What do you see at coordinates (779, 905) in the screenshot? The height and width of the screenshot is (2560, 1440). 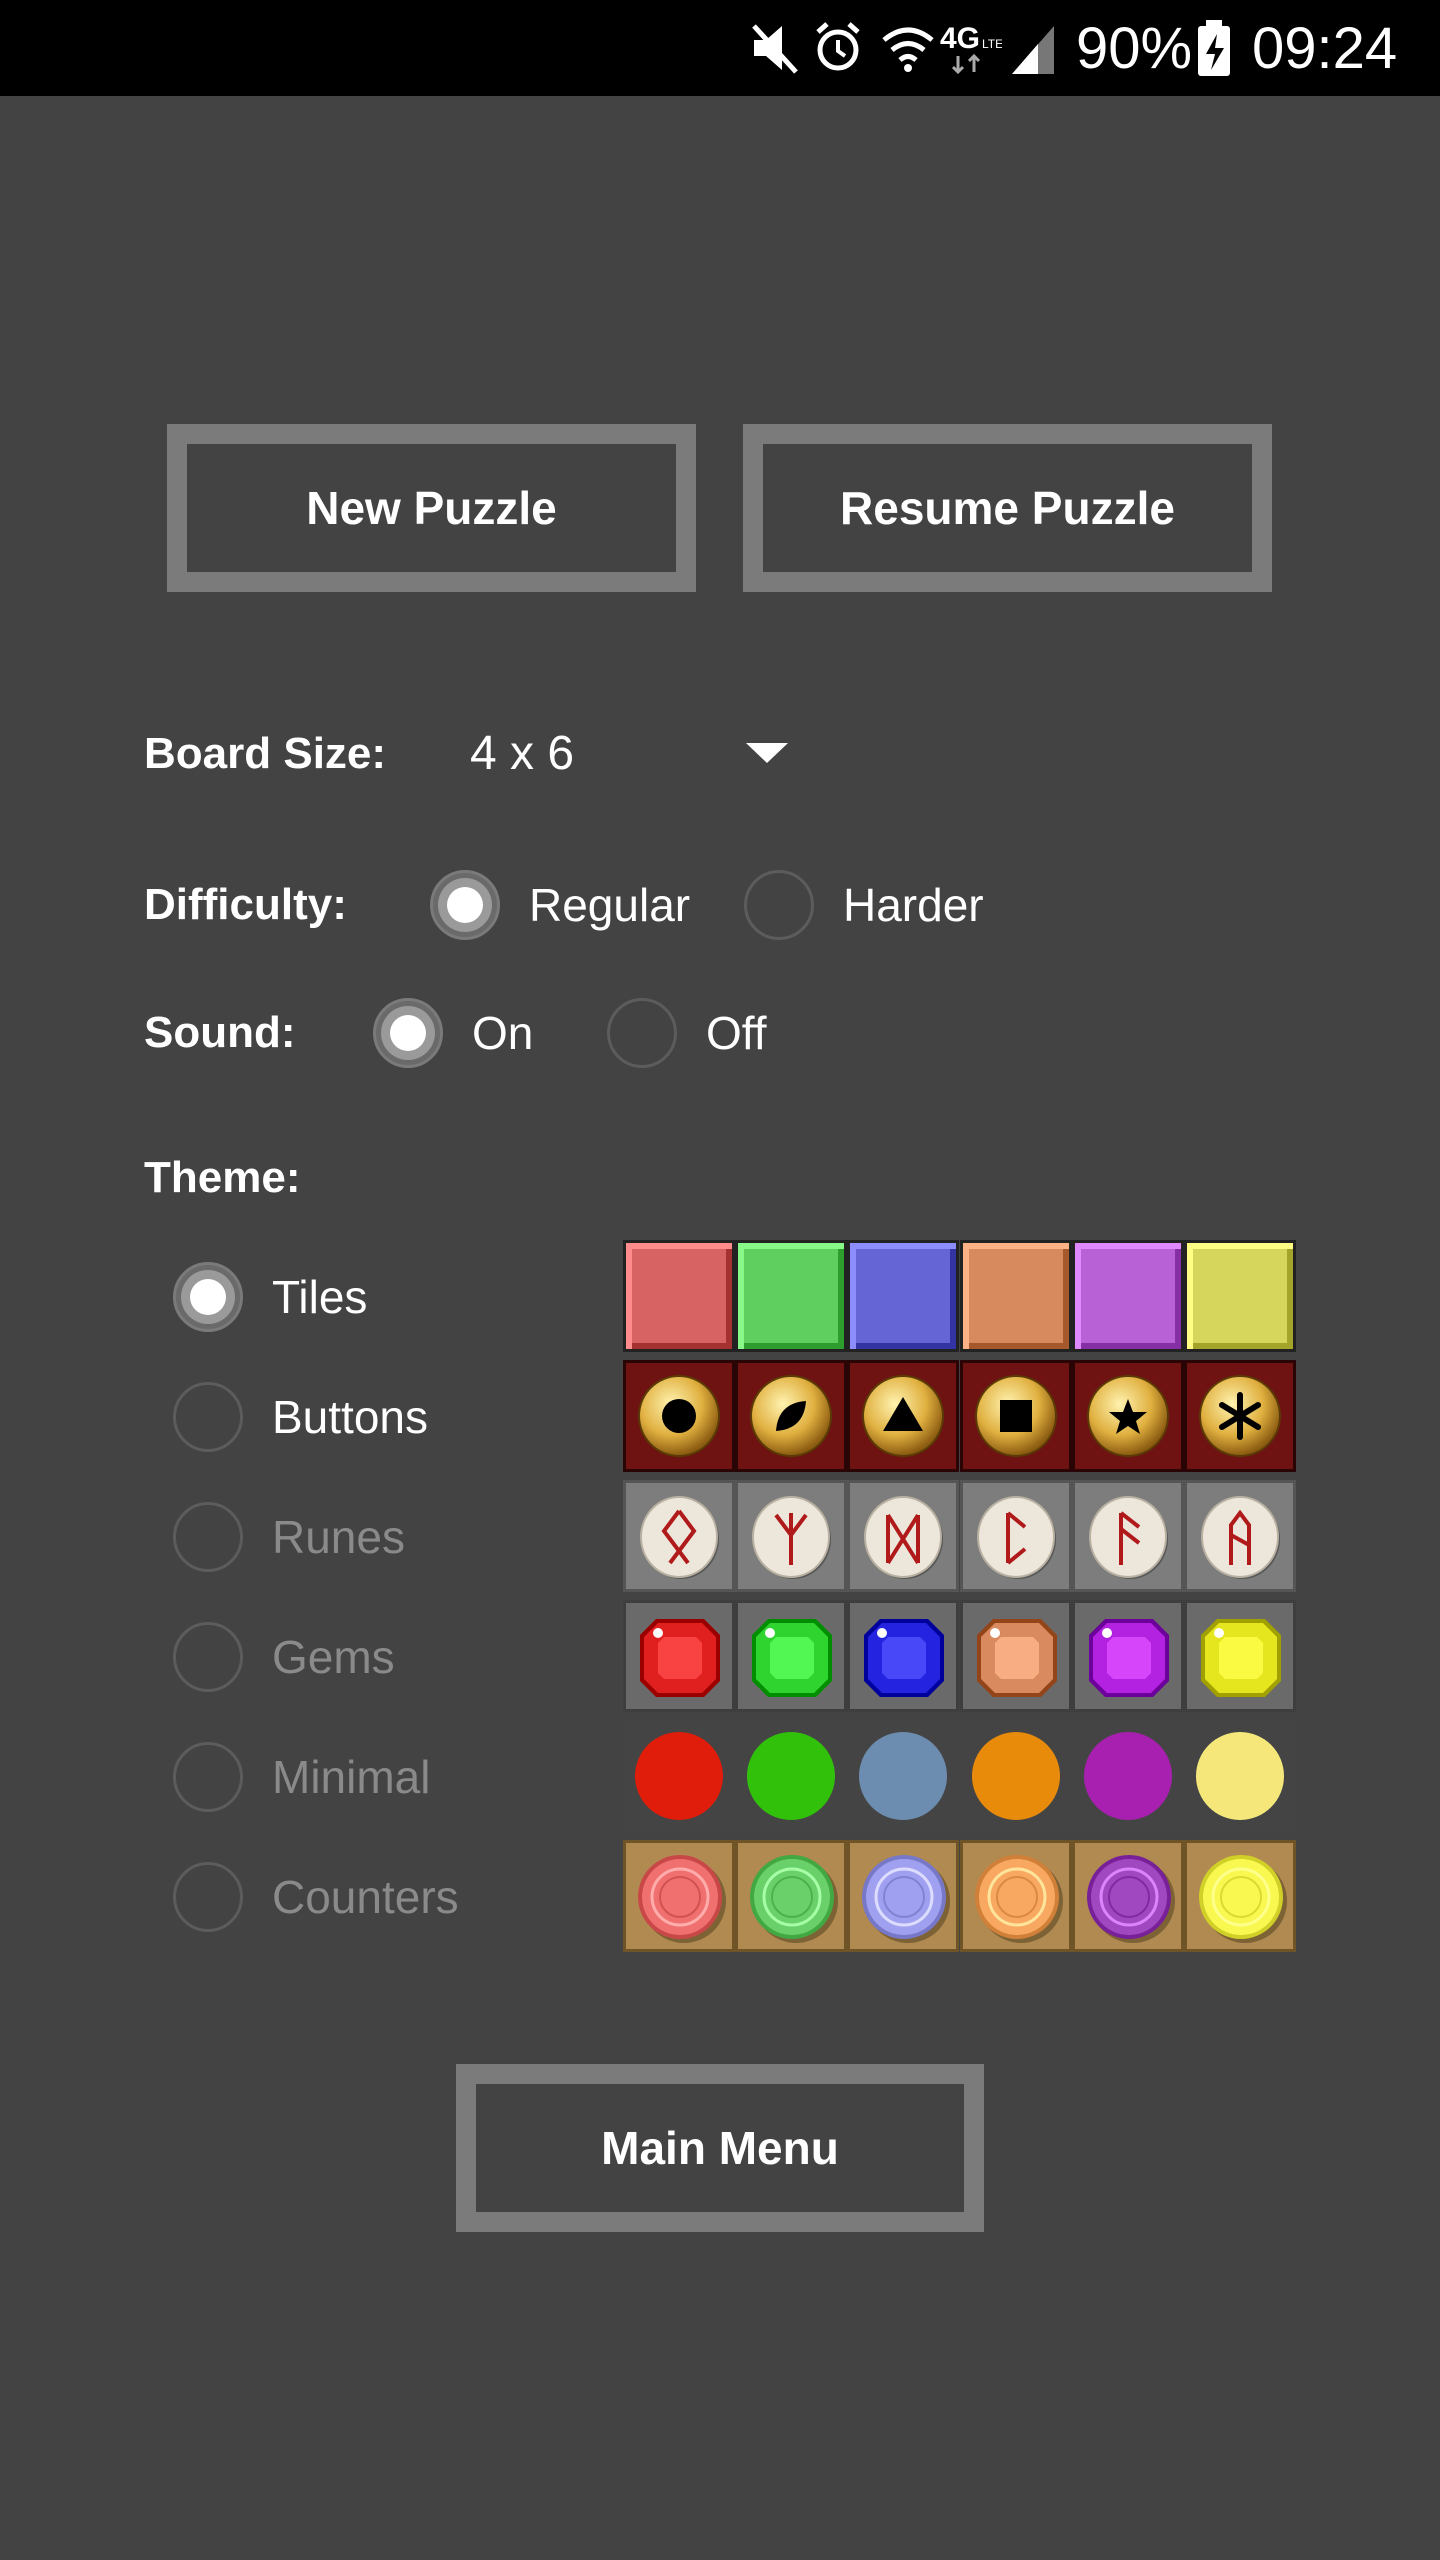 I see `difficulty-harder-radio` at bounding box center [779, 905].